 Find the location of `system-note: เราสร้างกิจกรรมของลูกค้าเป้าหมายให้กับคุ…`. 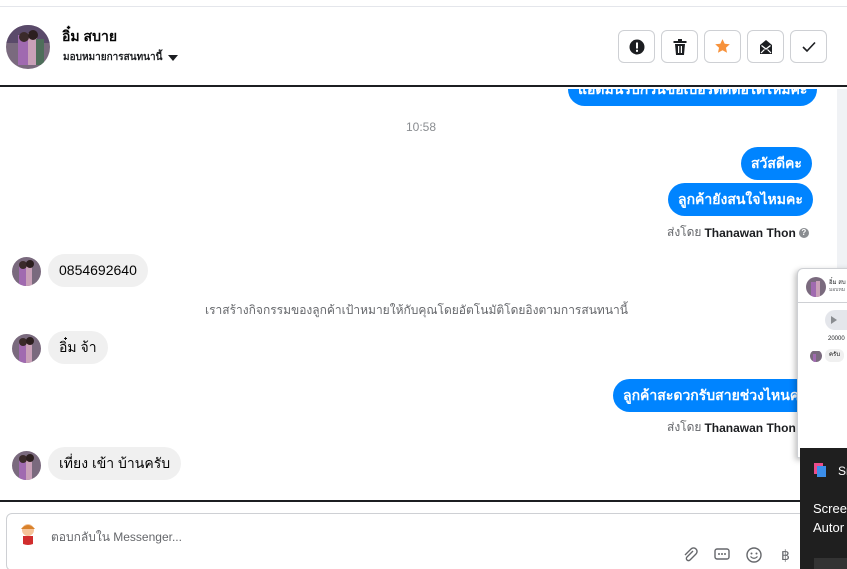

system-note: เราสร้างกิจกรรมของลูกค้าเป้าหมายให้กับคุ… is located at coordinates (416, 310).